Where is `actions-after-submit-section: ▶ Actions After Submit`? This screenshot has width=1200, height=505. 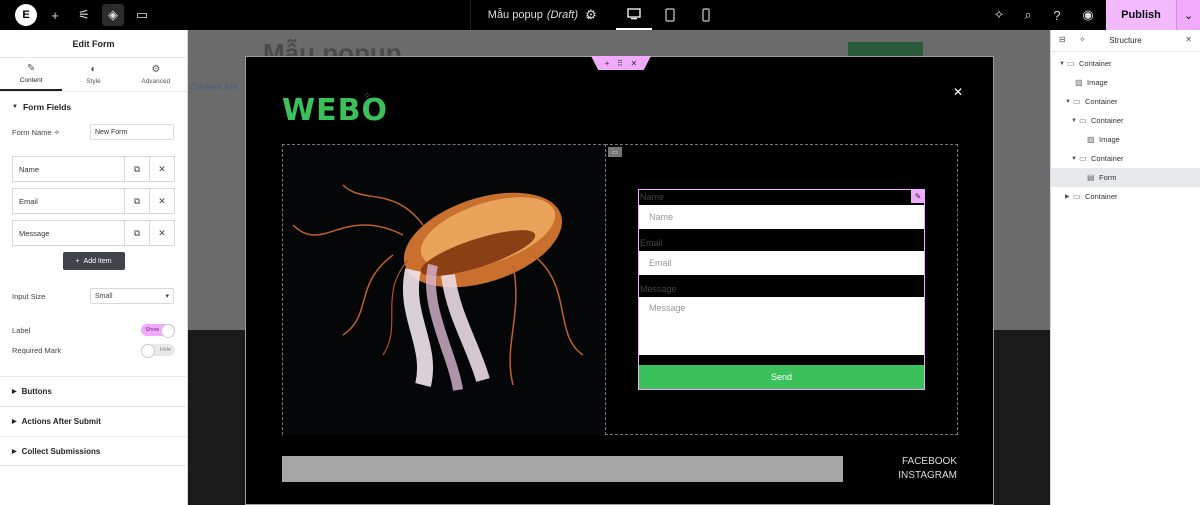 actions-after-submit-section: ▶ Actions After Submit is located at coordinates (93, 421).